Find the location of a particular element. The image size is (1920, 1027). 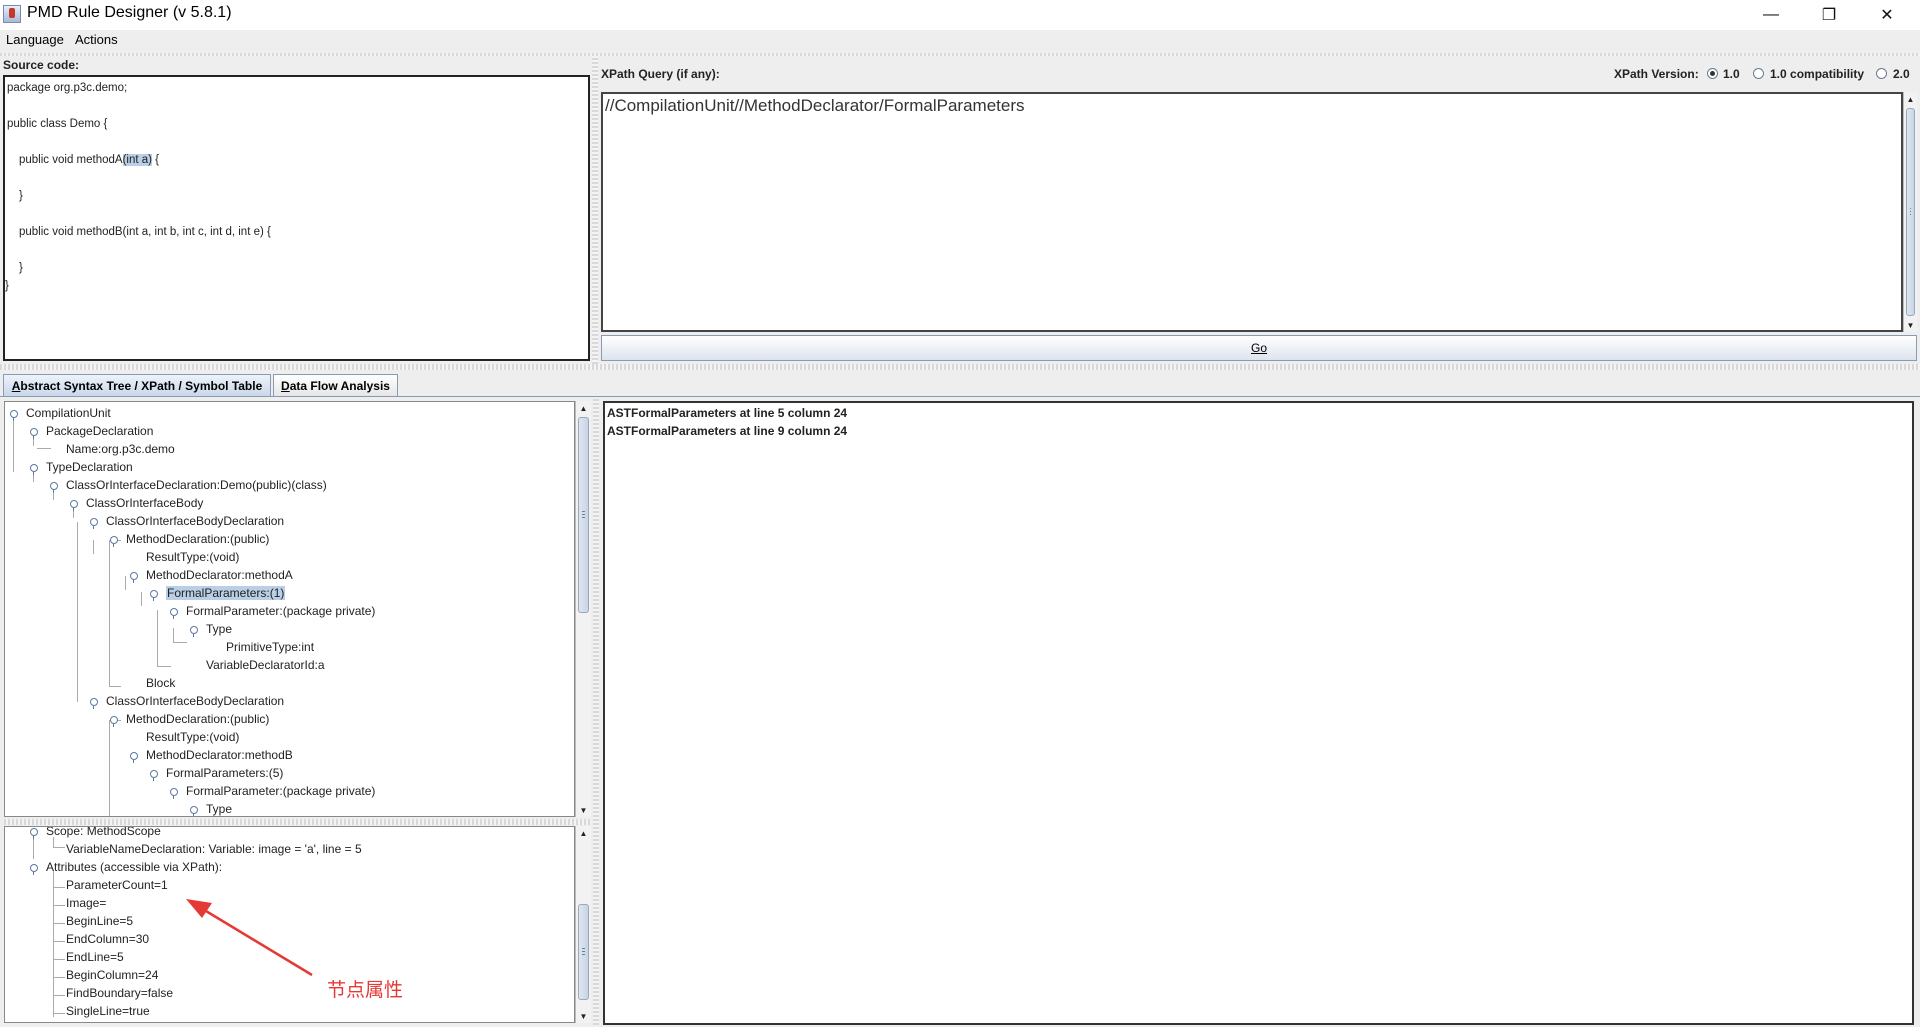

tab-content-border is located at coordinates (960, 396).